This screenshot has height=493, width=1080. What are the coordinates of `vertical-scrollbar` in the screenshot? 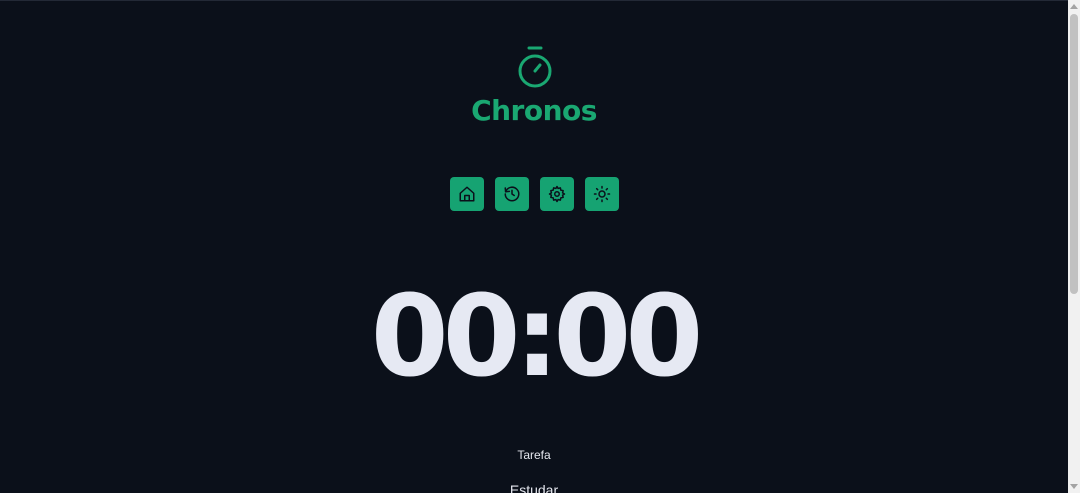 It's located at (1074, 246).